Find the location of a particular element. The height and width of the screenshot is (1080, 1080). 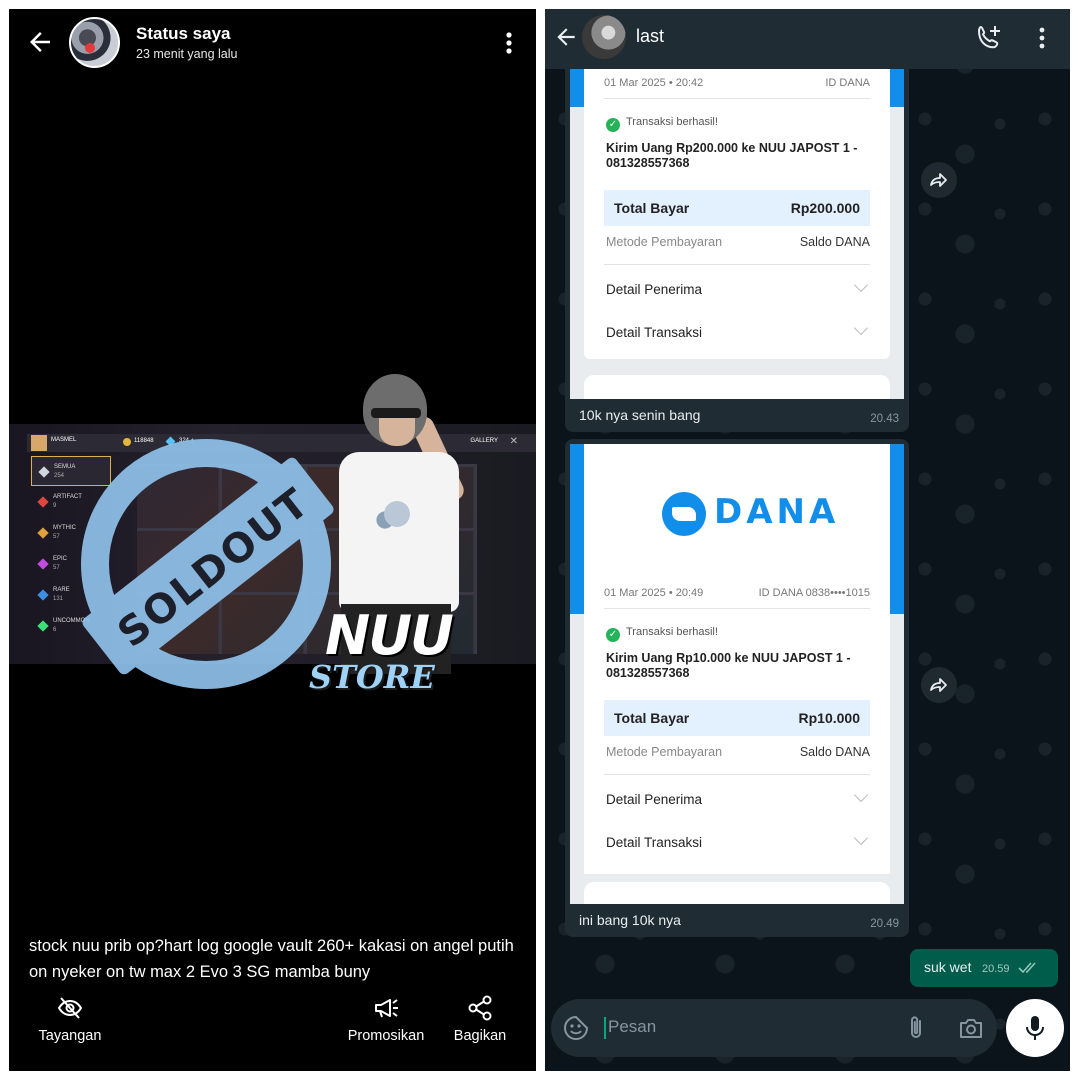

logo-line2: STORE is located at coordinates (372, 677).